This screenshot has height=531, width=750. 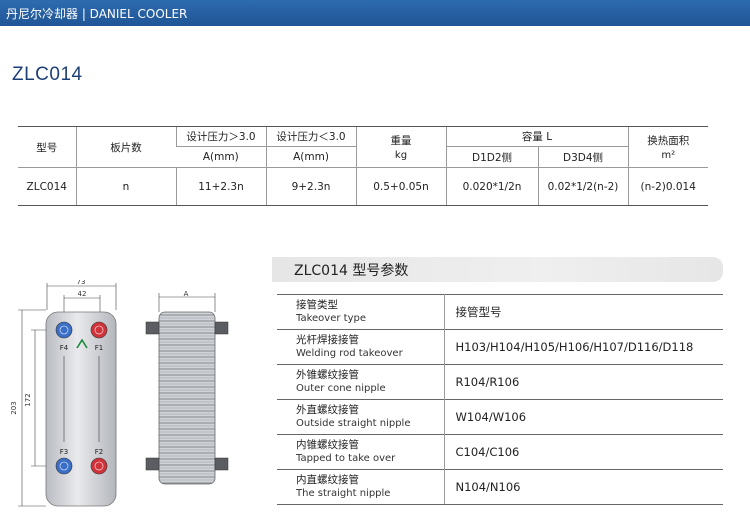 What do you see at coordinates (99, 348) in the screenshot?
I see `port-label-f1: F1` at bounding box center [99, 348].